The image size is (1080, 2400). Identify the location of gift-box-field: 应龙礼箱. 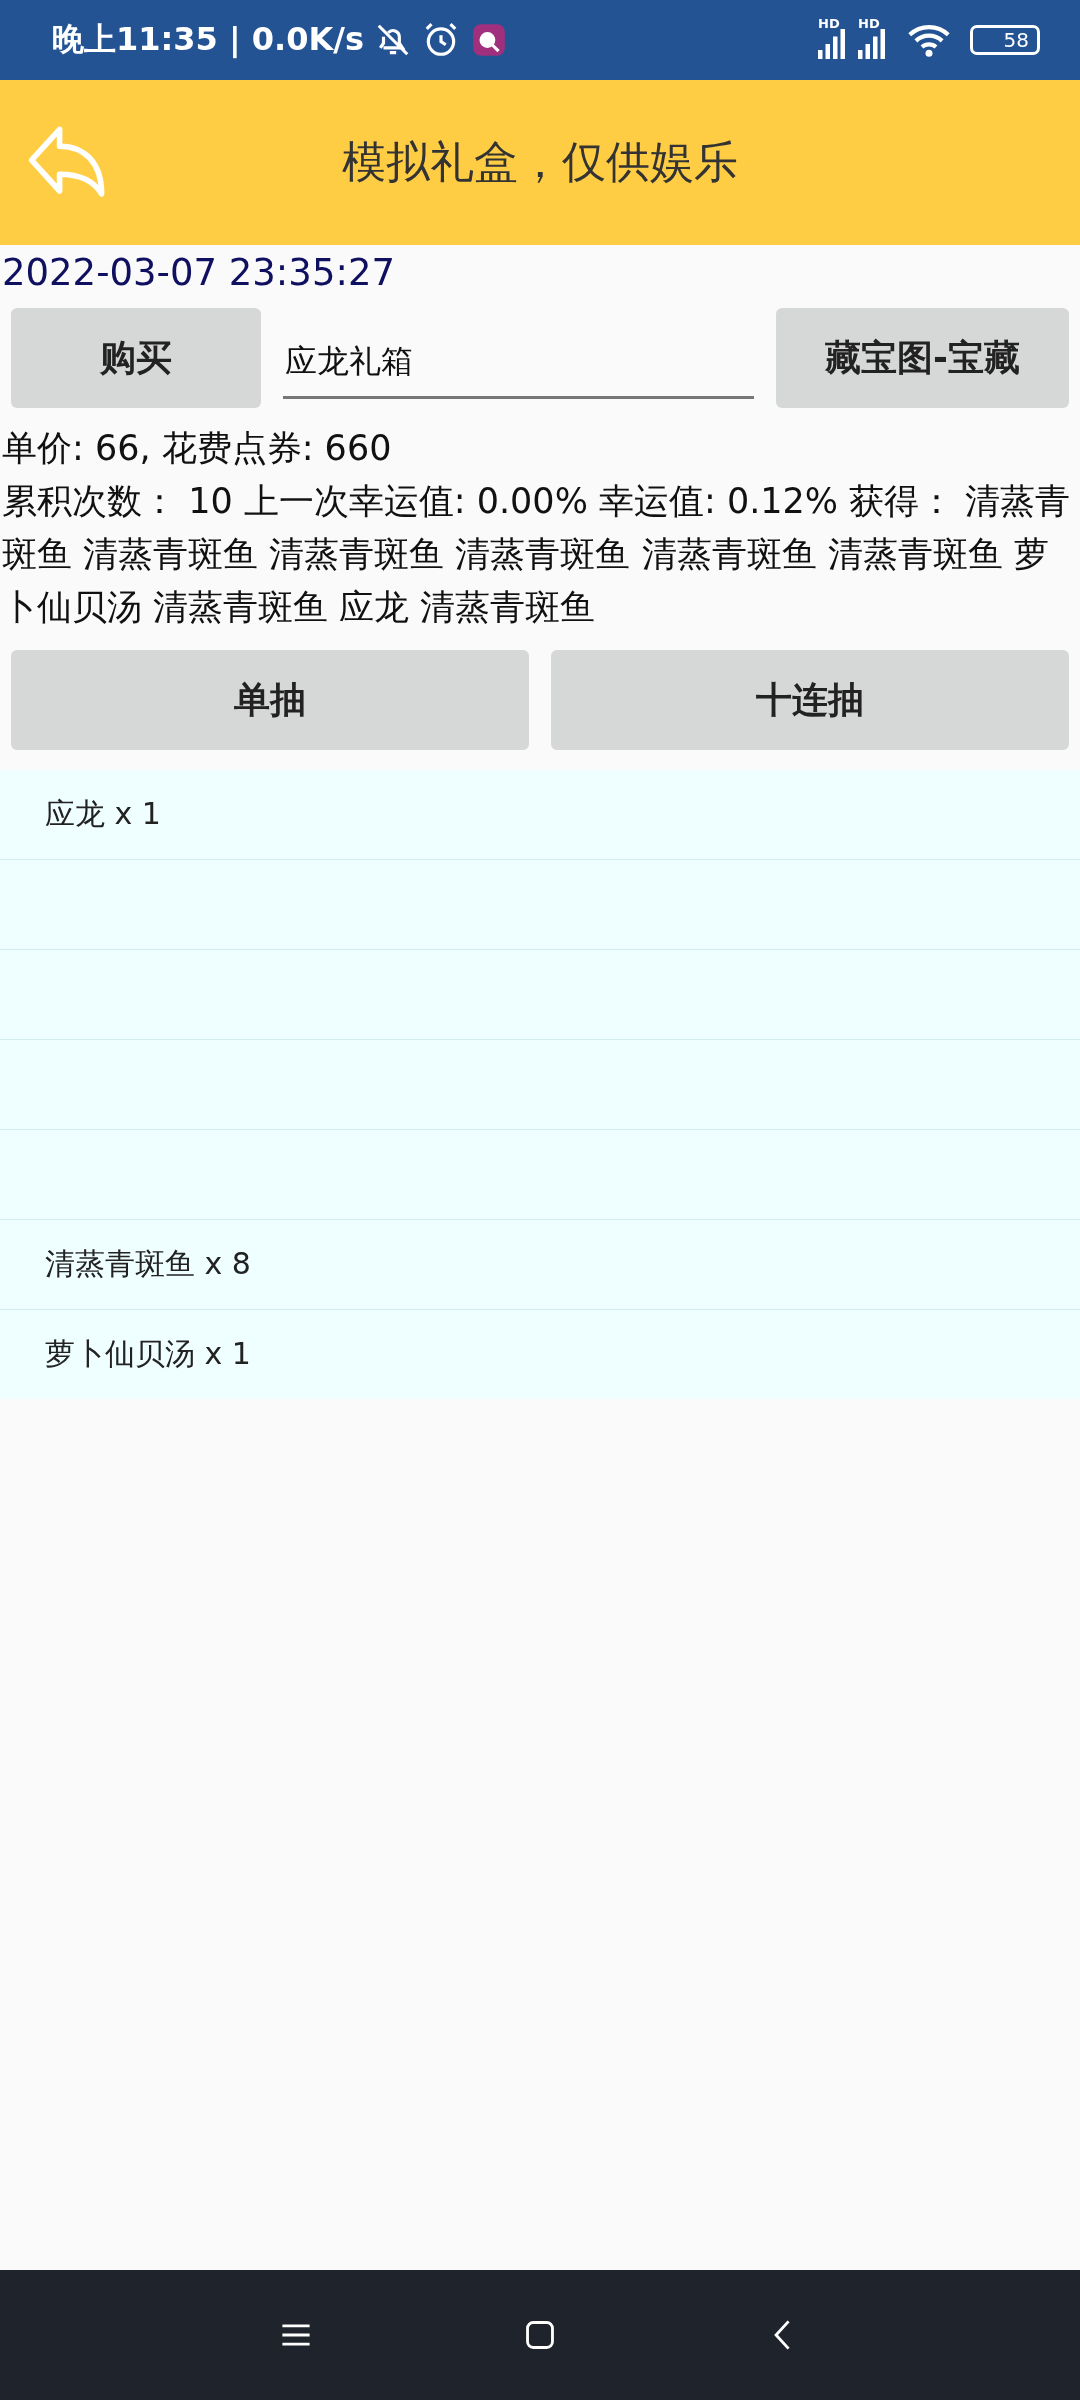
(518, 363).